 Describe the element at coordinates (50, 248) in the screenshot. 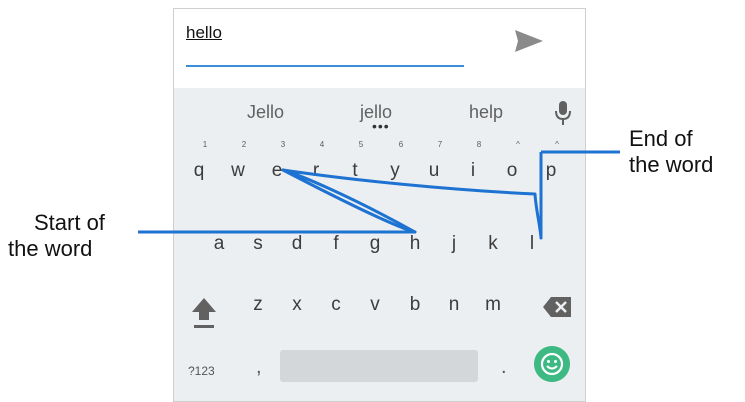

I see `start-label-line-2: the word` at that location.